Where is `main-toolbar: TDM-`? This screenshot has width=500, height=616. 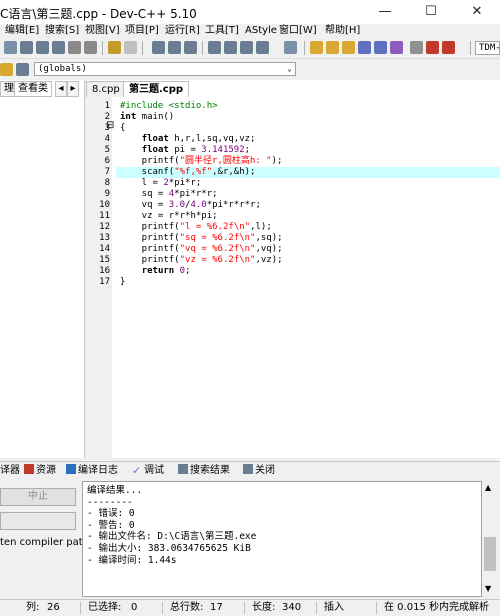
main-toolbar: TDM- is located at coordinates (250, 48).